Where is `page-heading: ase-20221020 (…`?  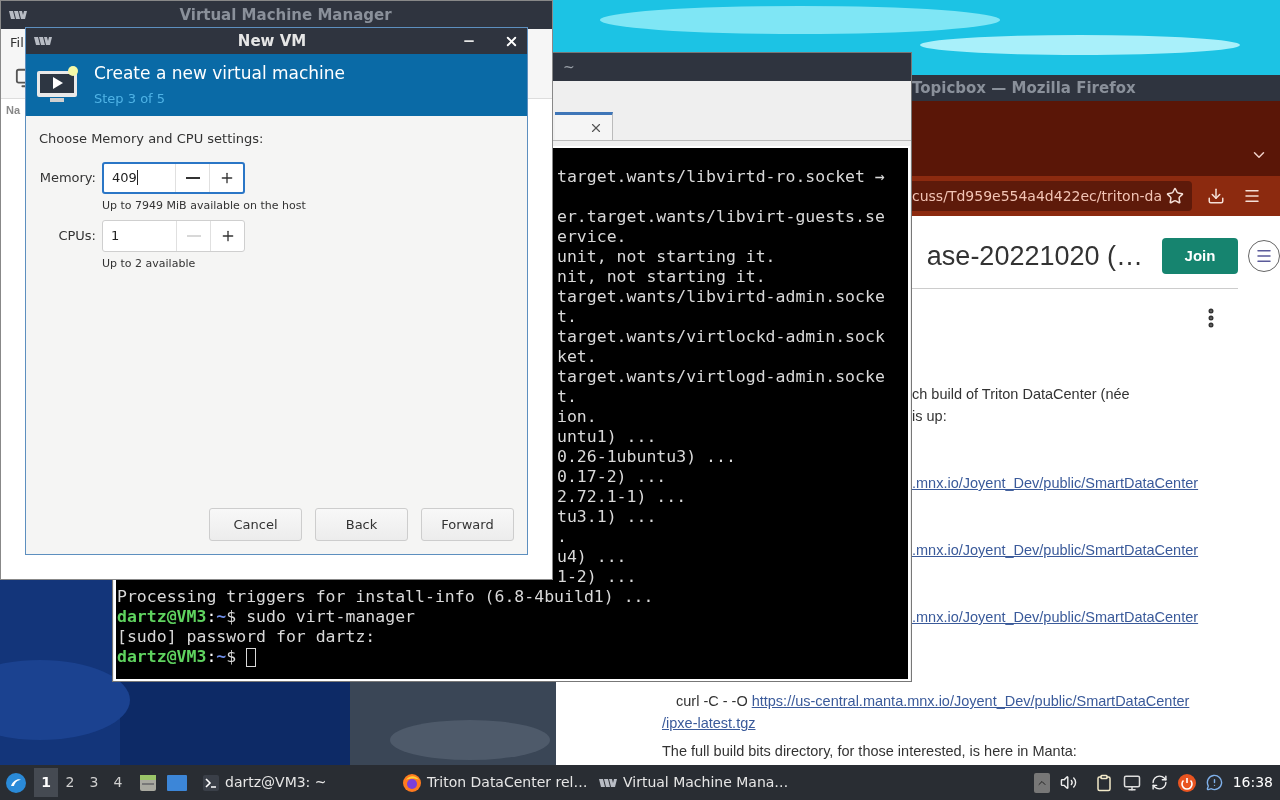
page-heading: ase-20221020 (… is located at coordinates (1034, 256).